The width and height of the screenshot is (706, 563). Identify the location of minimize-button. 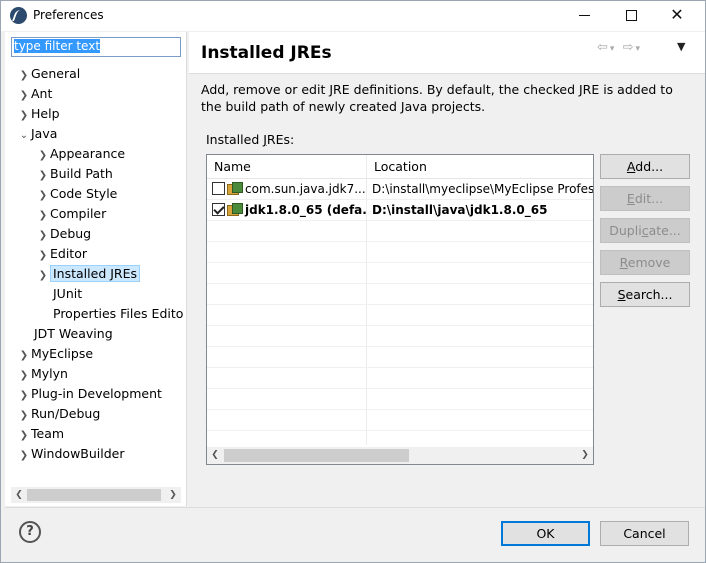
(584, 16).